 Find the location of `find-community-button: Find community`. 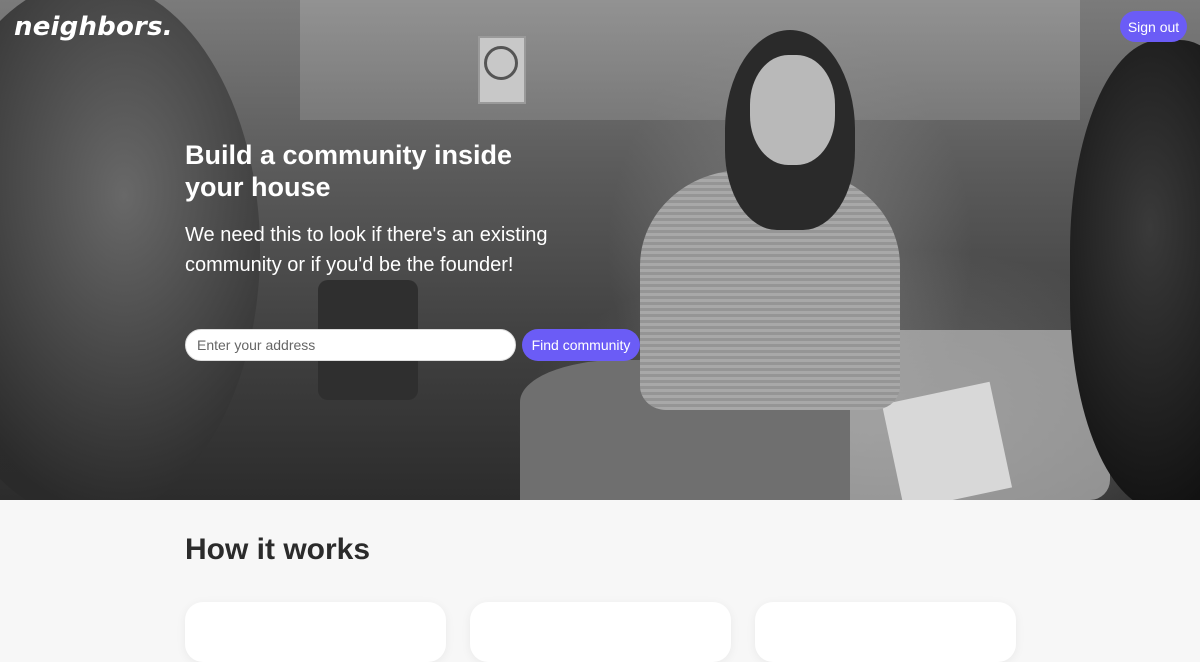

find-community-button: Find community is located at coordinates (581, 345).